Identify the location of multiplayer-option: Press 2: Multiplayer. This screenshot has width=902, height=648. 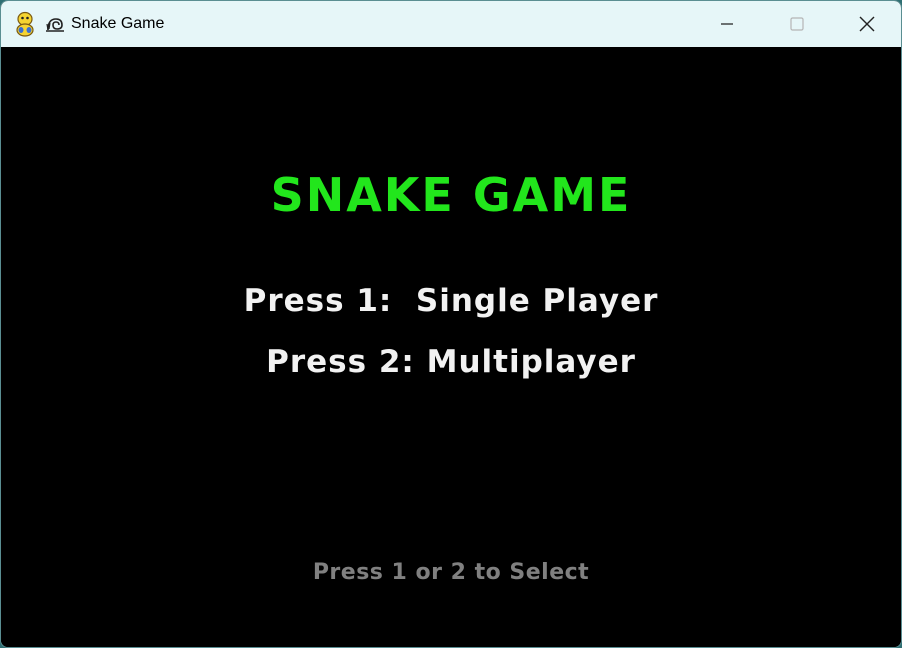
(451, 362).